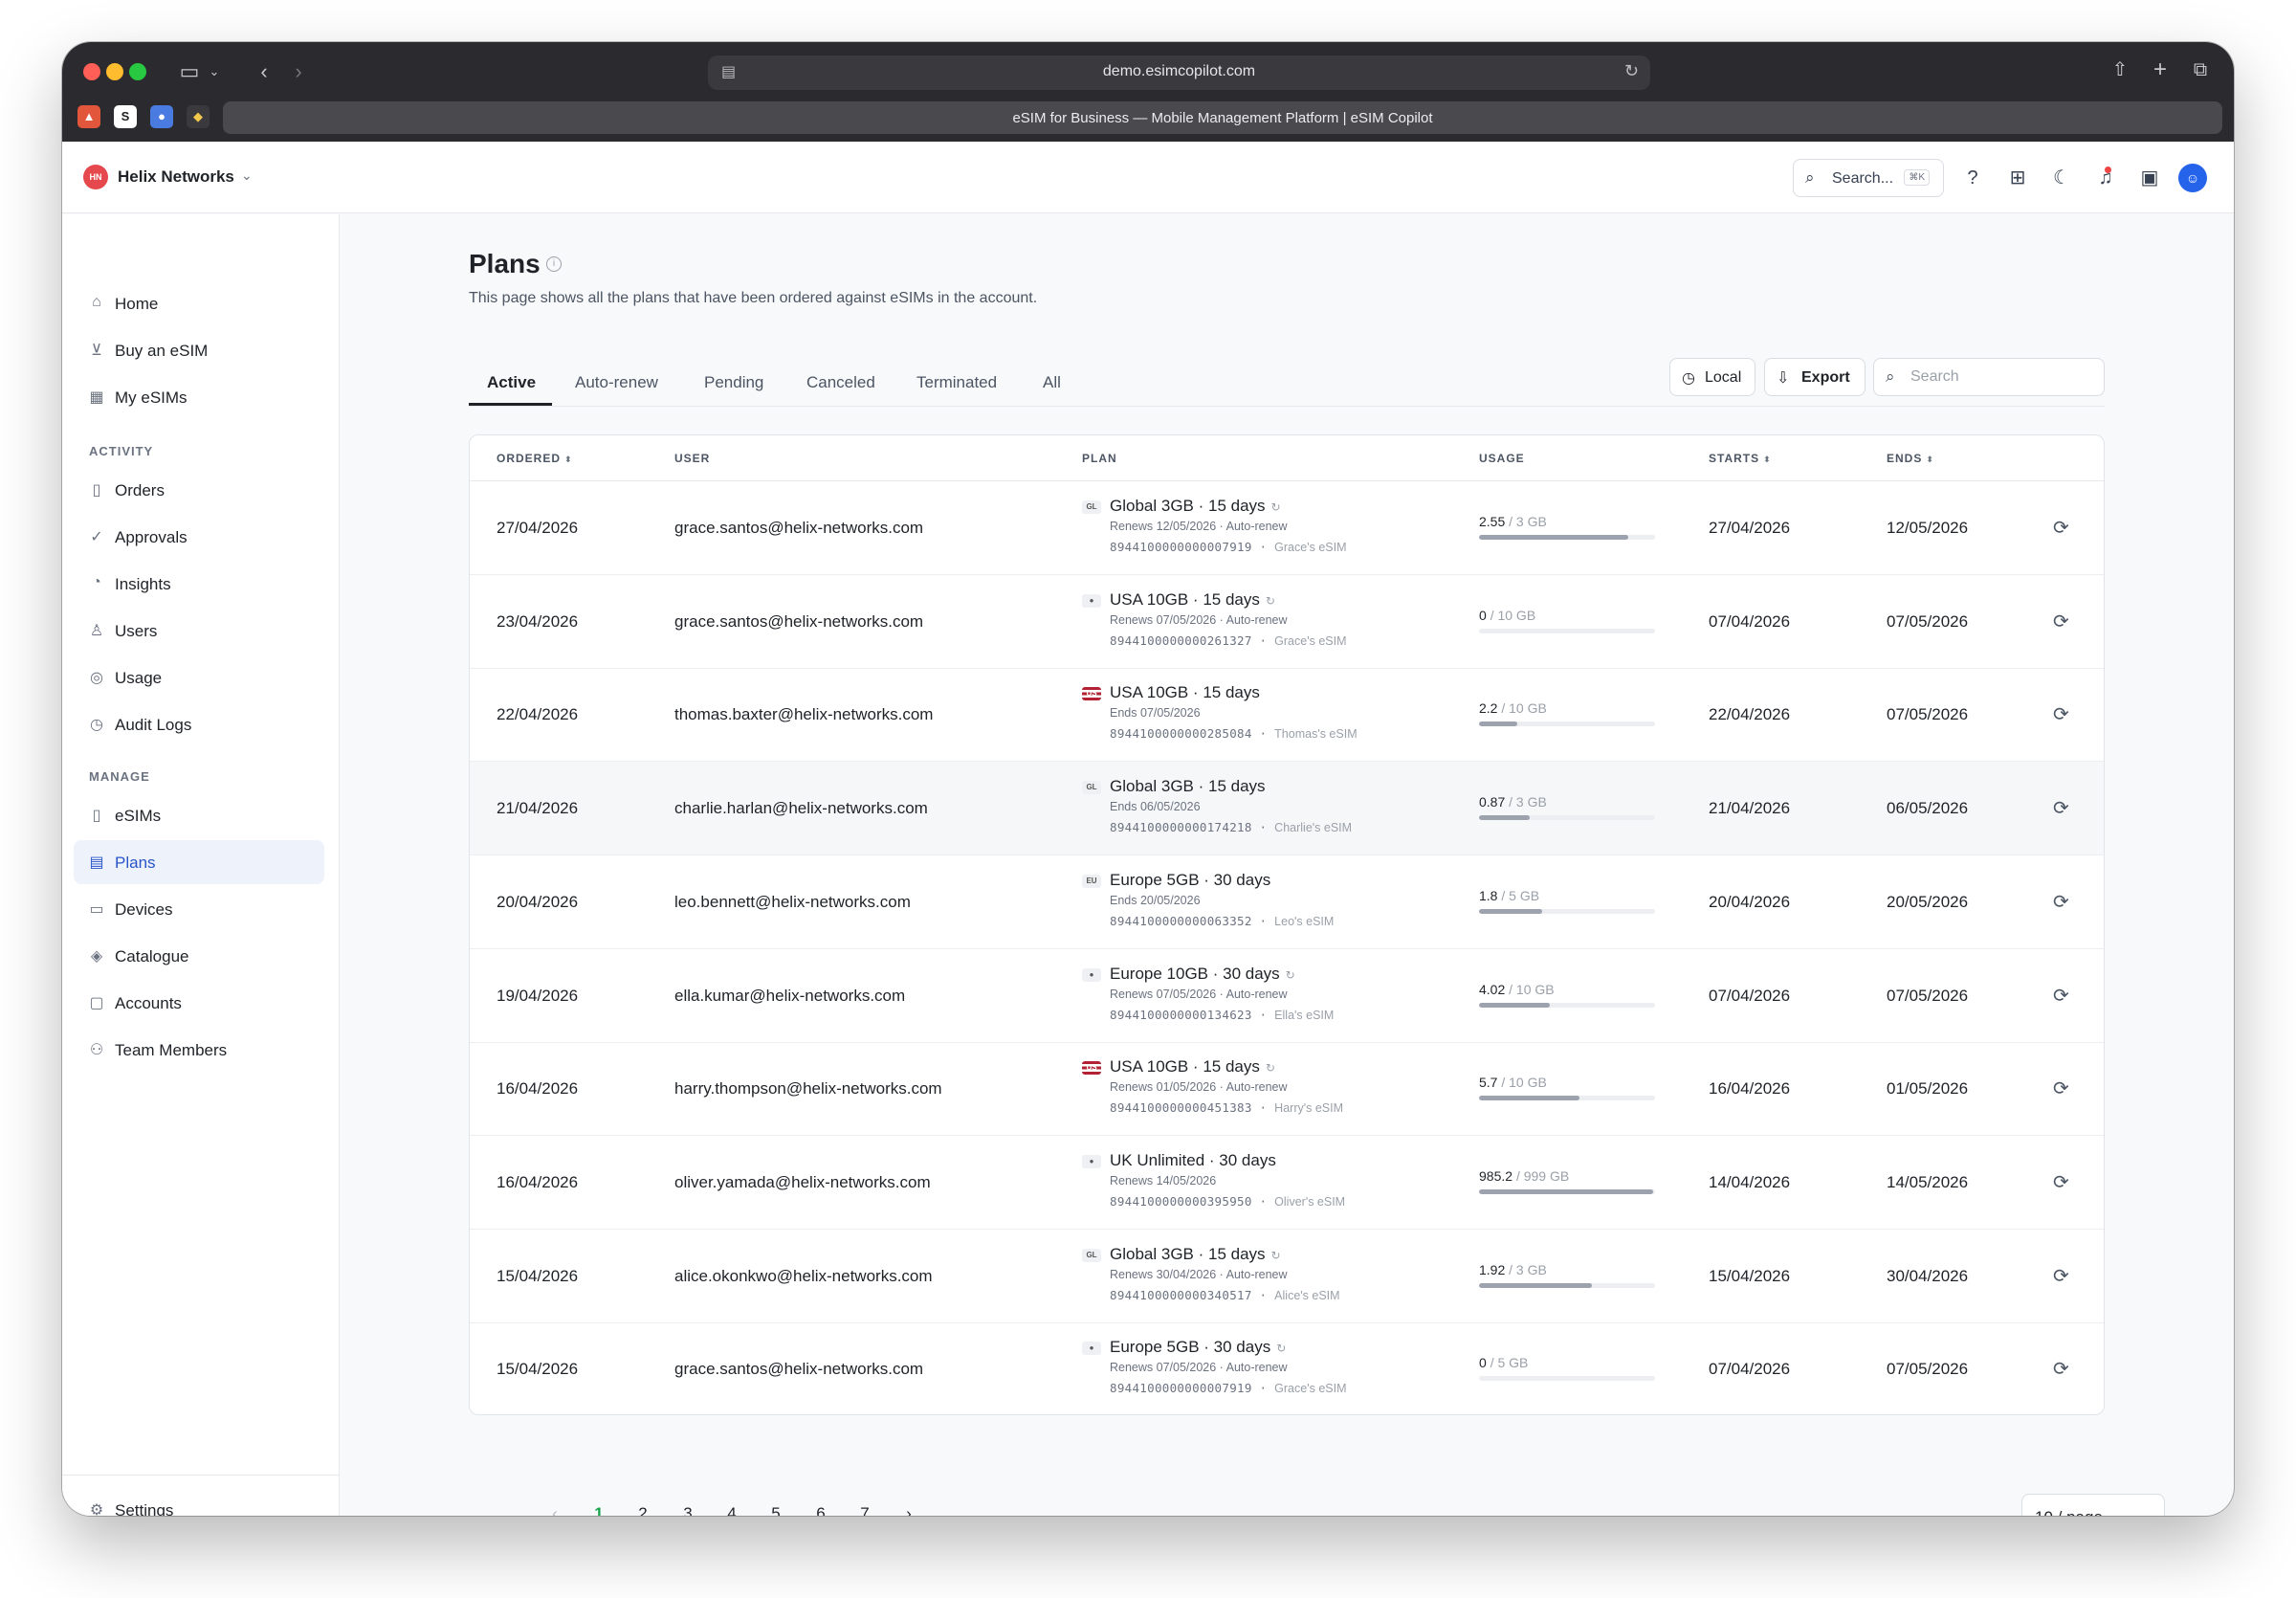 The height and width of the screenshot is (1598, 2296). What do you see at coordinates (265, 71) in the screenshot?
I see `back-icon: ‹` at bounding box center [265, 71].